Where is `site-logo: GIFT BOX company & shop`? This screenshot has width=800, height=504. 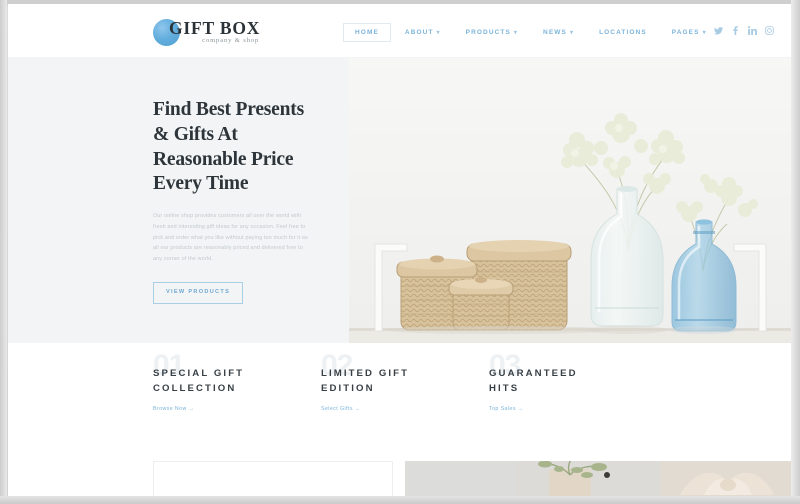
site-logo: GIFT BOX company & shop is located at coordinates (206, 32).